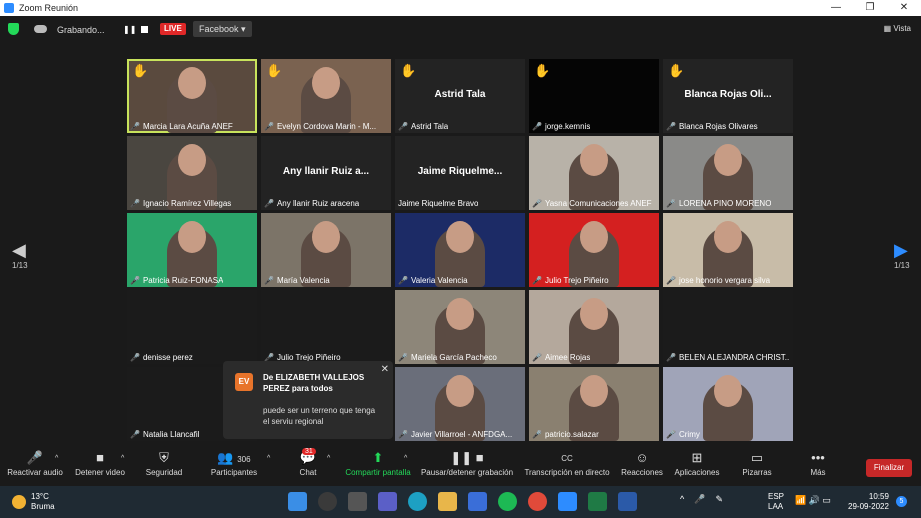 The height and width of the screenshot is (518, 921). Describe the element at coordinates (818, 463) in the screenshot. I see `more-button: ••• Más` at that location.